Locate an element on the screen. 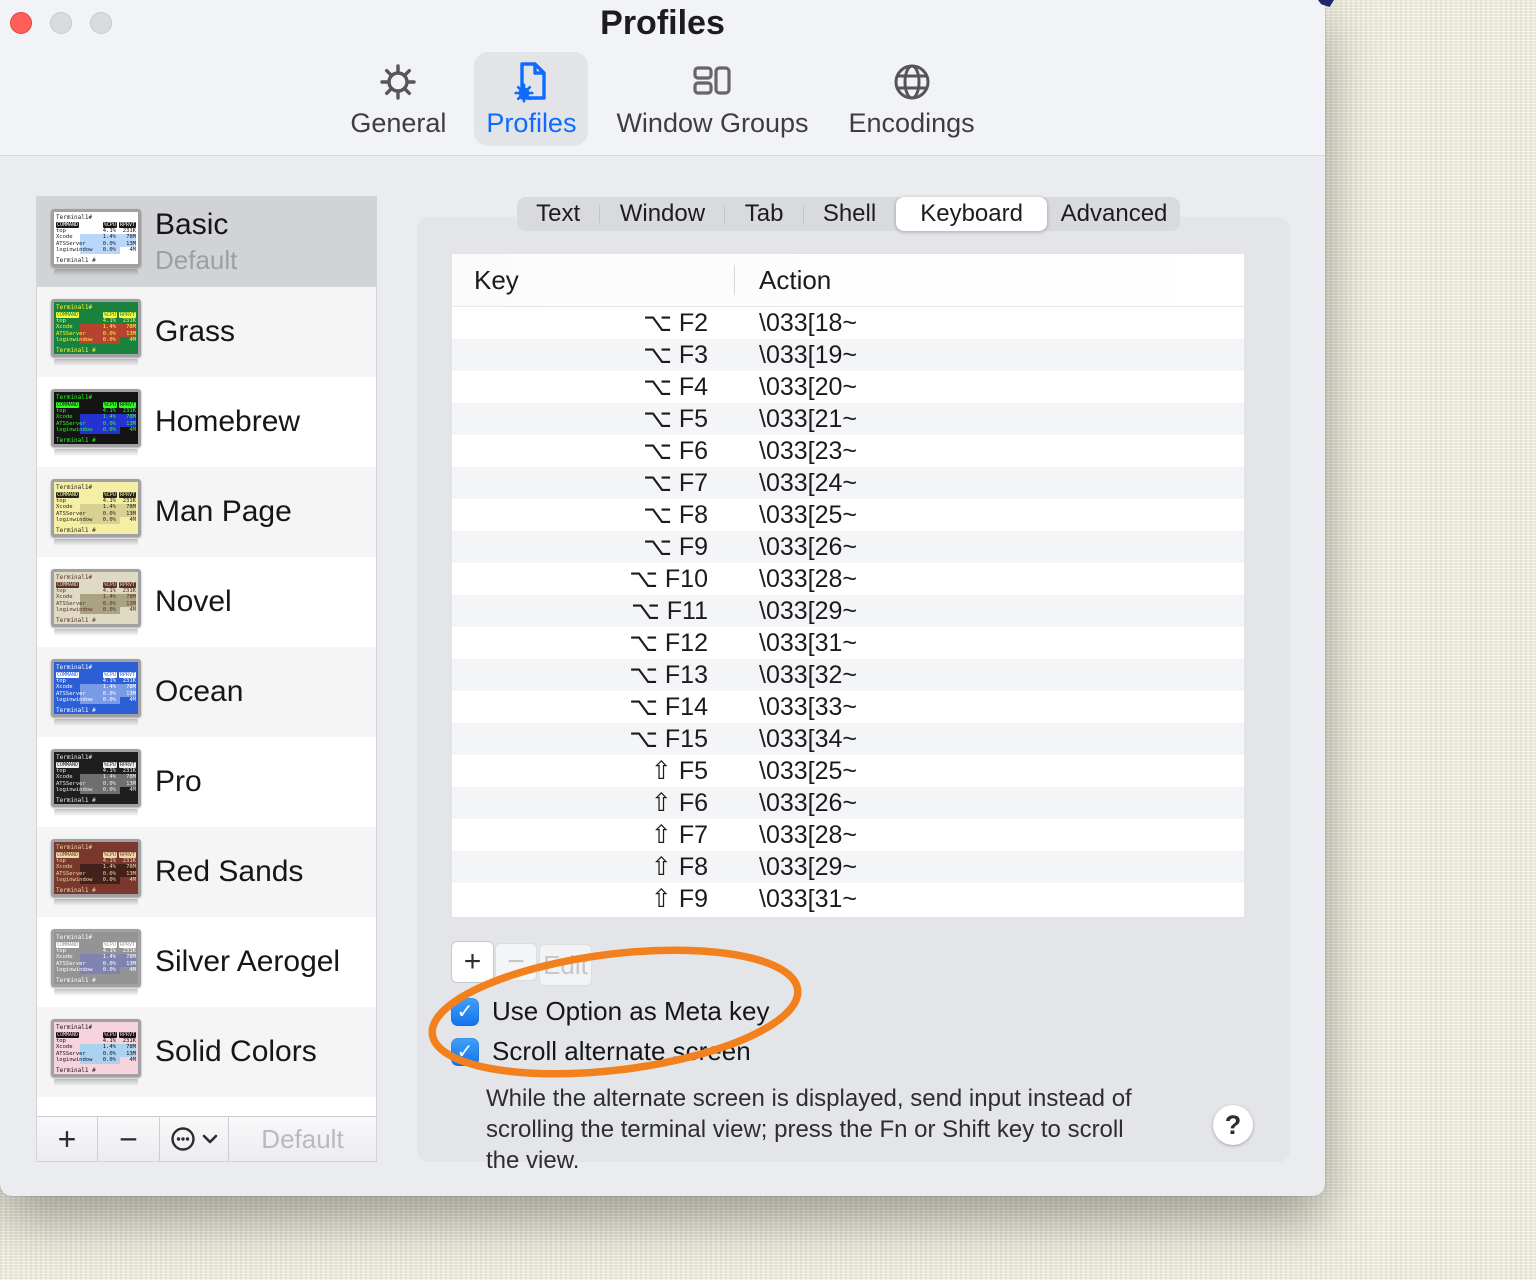 The width and height of the screenshot is (1536, 1280). use-option-as-meta-checkbox: ✓ is located at coordinates (465, 1011).